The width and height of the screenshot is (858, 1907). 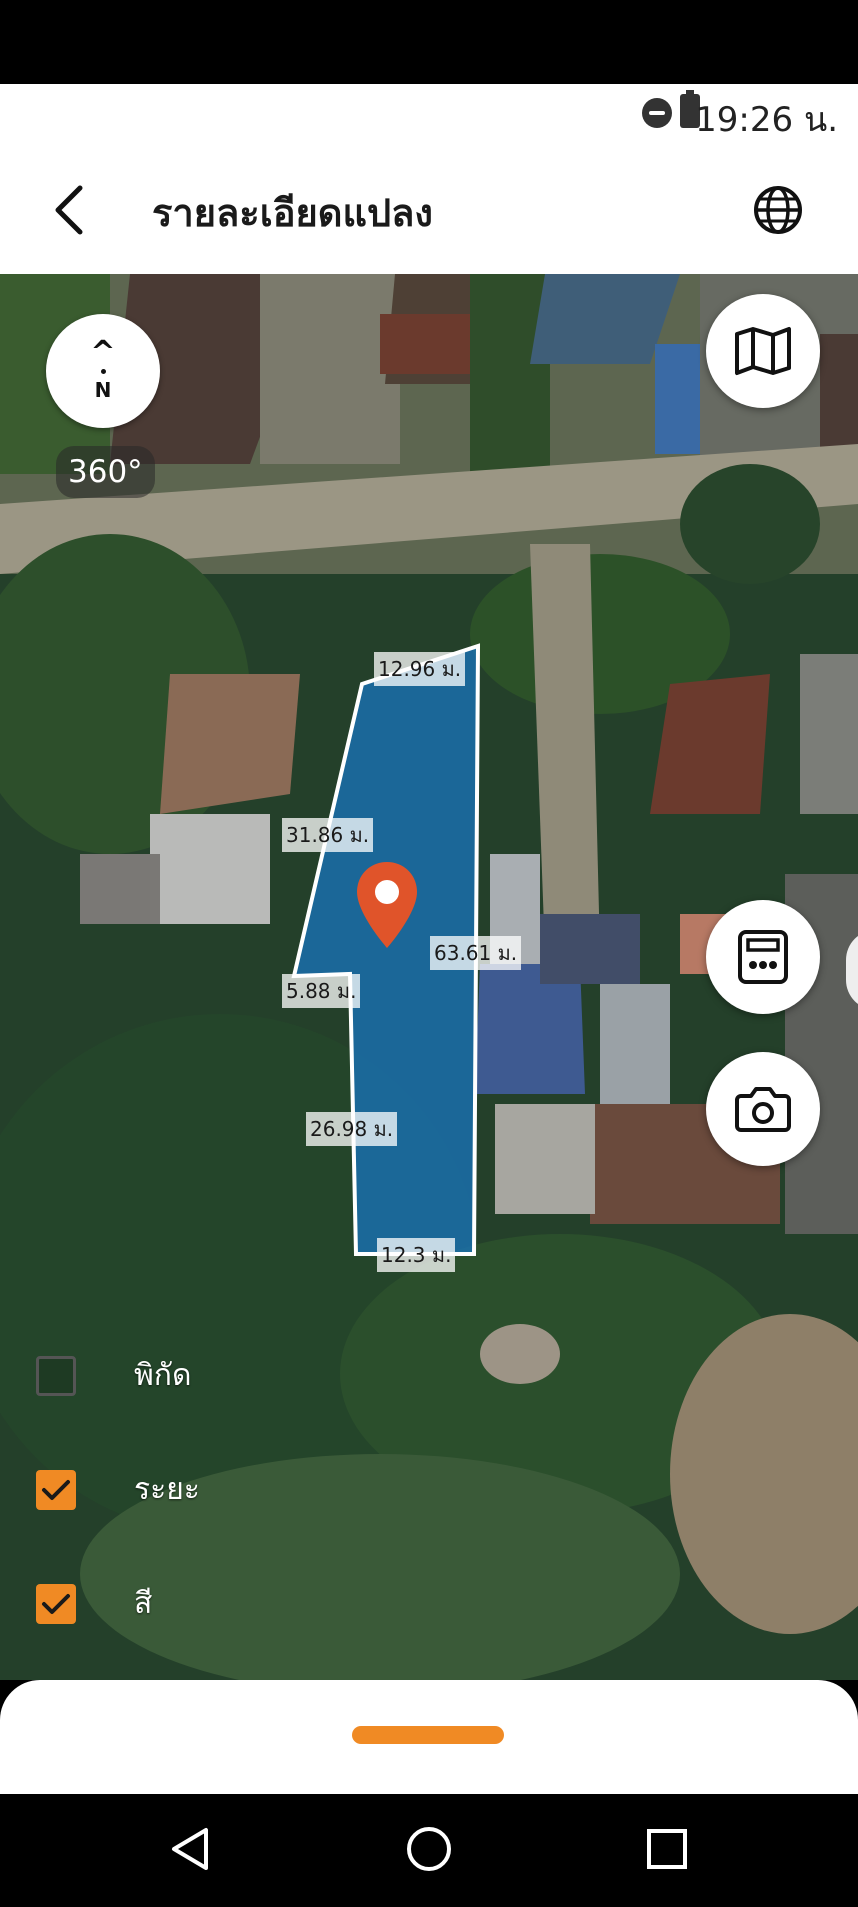 I want to click on camera-cutout-area, so click(x=429, y=42).